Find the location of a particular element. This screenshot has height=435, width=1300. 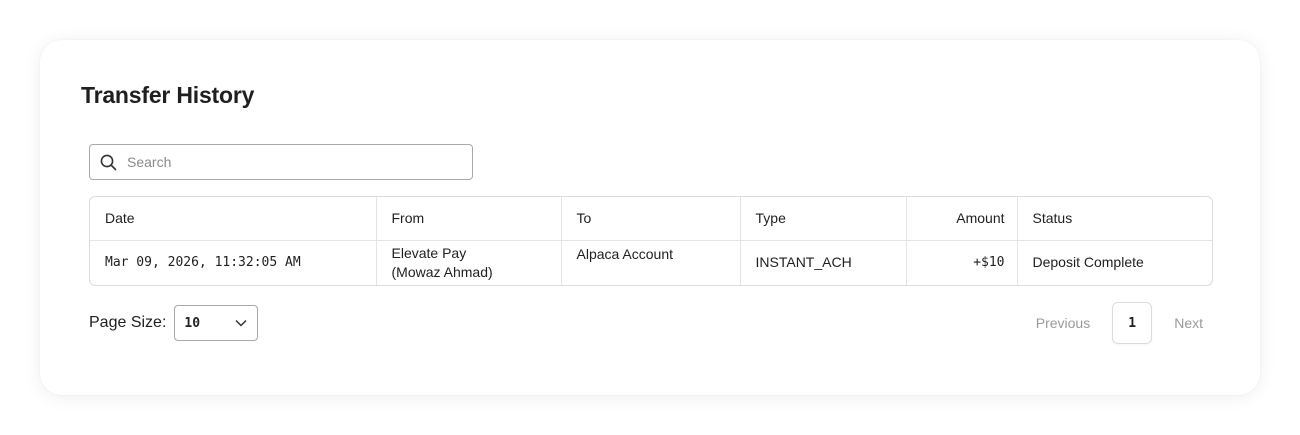

cell-date: Mar 09, 2026, 11:32:05 AM is located at coordinates (233, 262).